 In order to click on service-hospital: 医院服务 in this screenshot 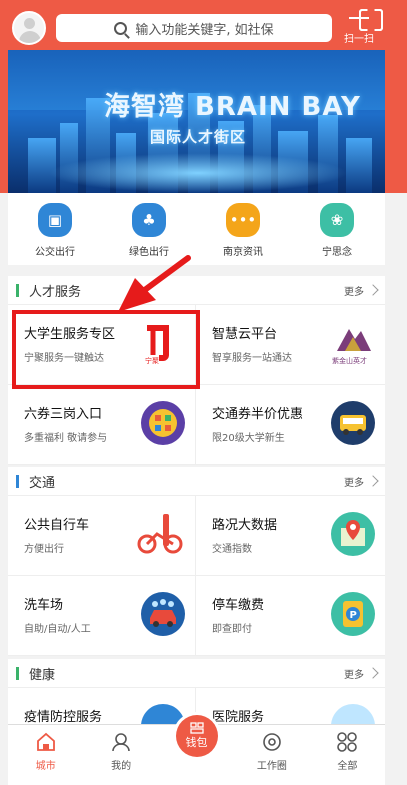, I will do `click(290, 706)`.